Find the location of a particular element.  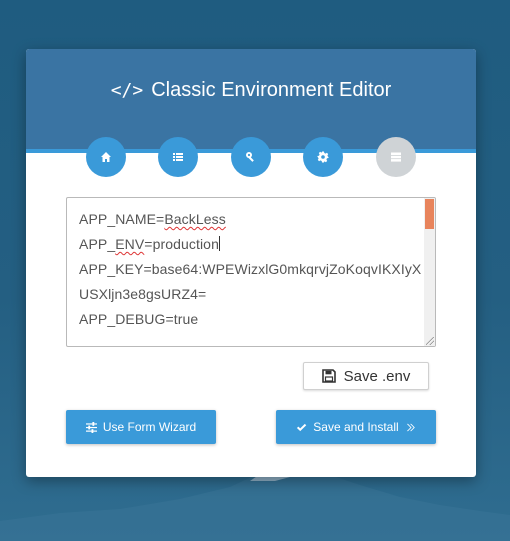

save-and-install-button: Save and Install is located at coordinates (356, 427).